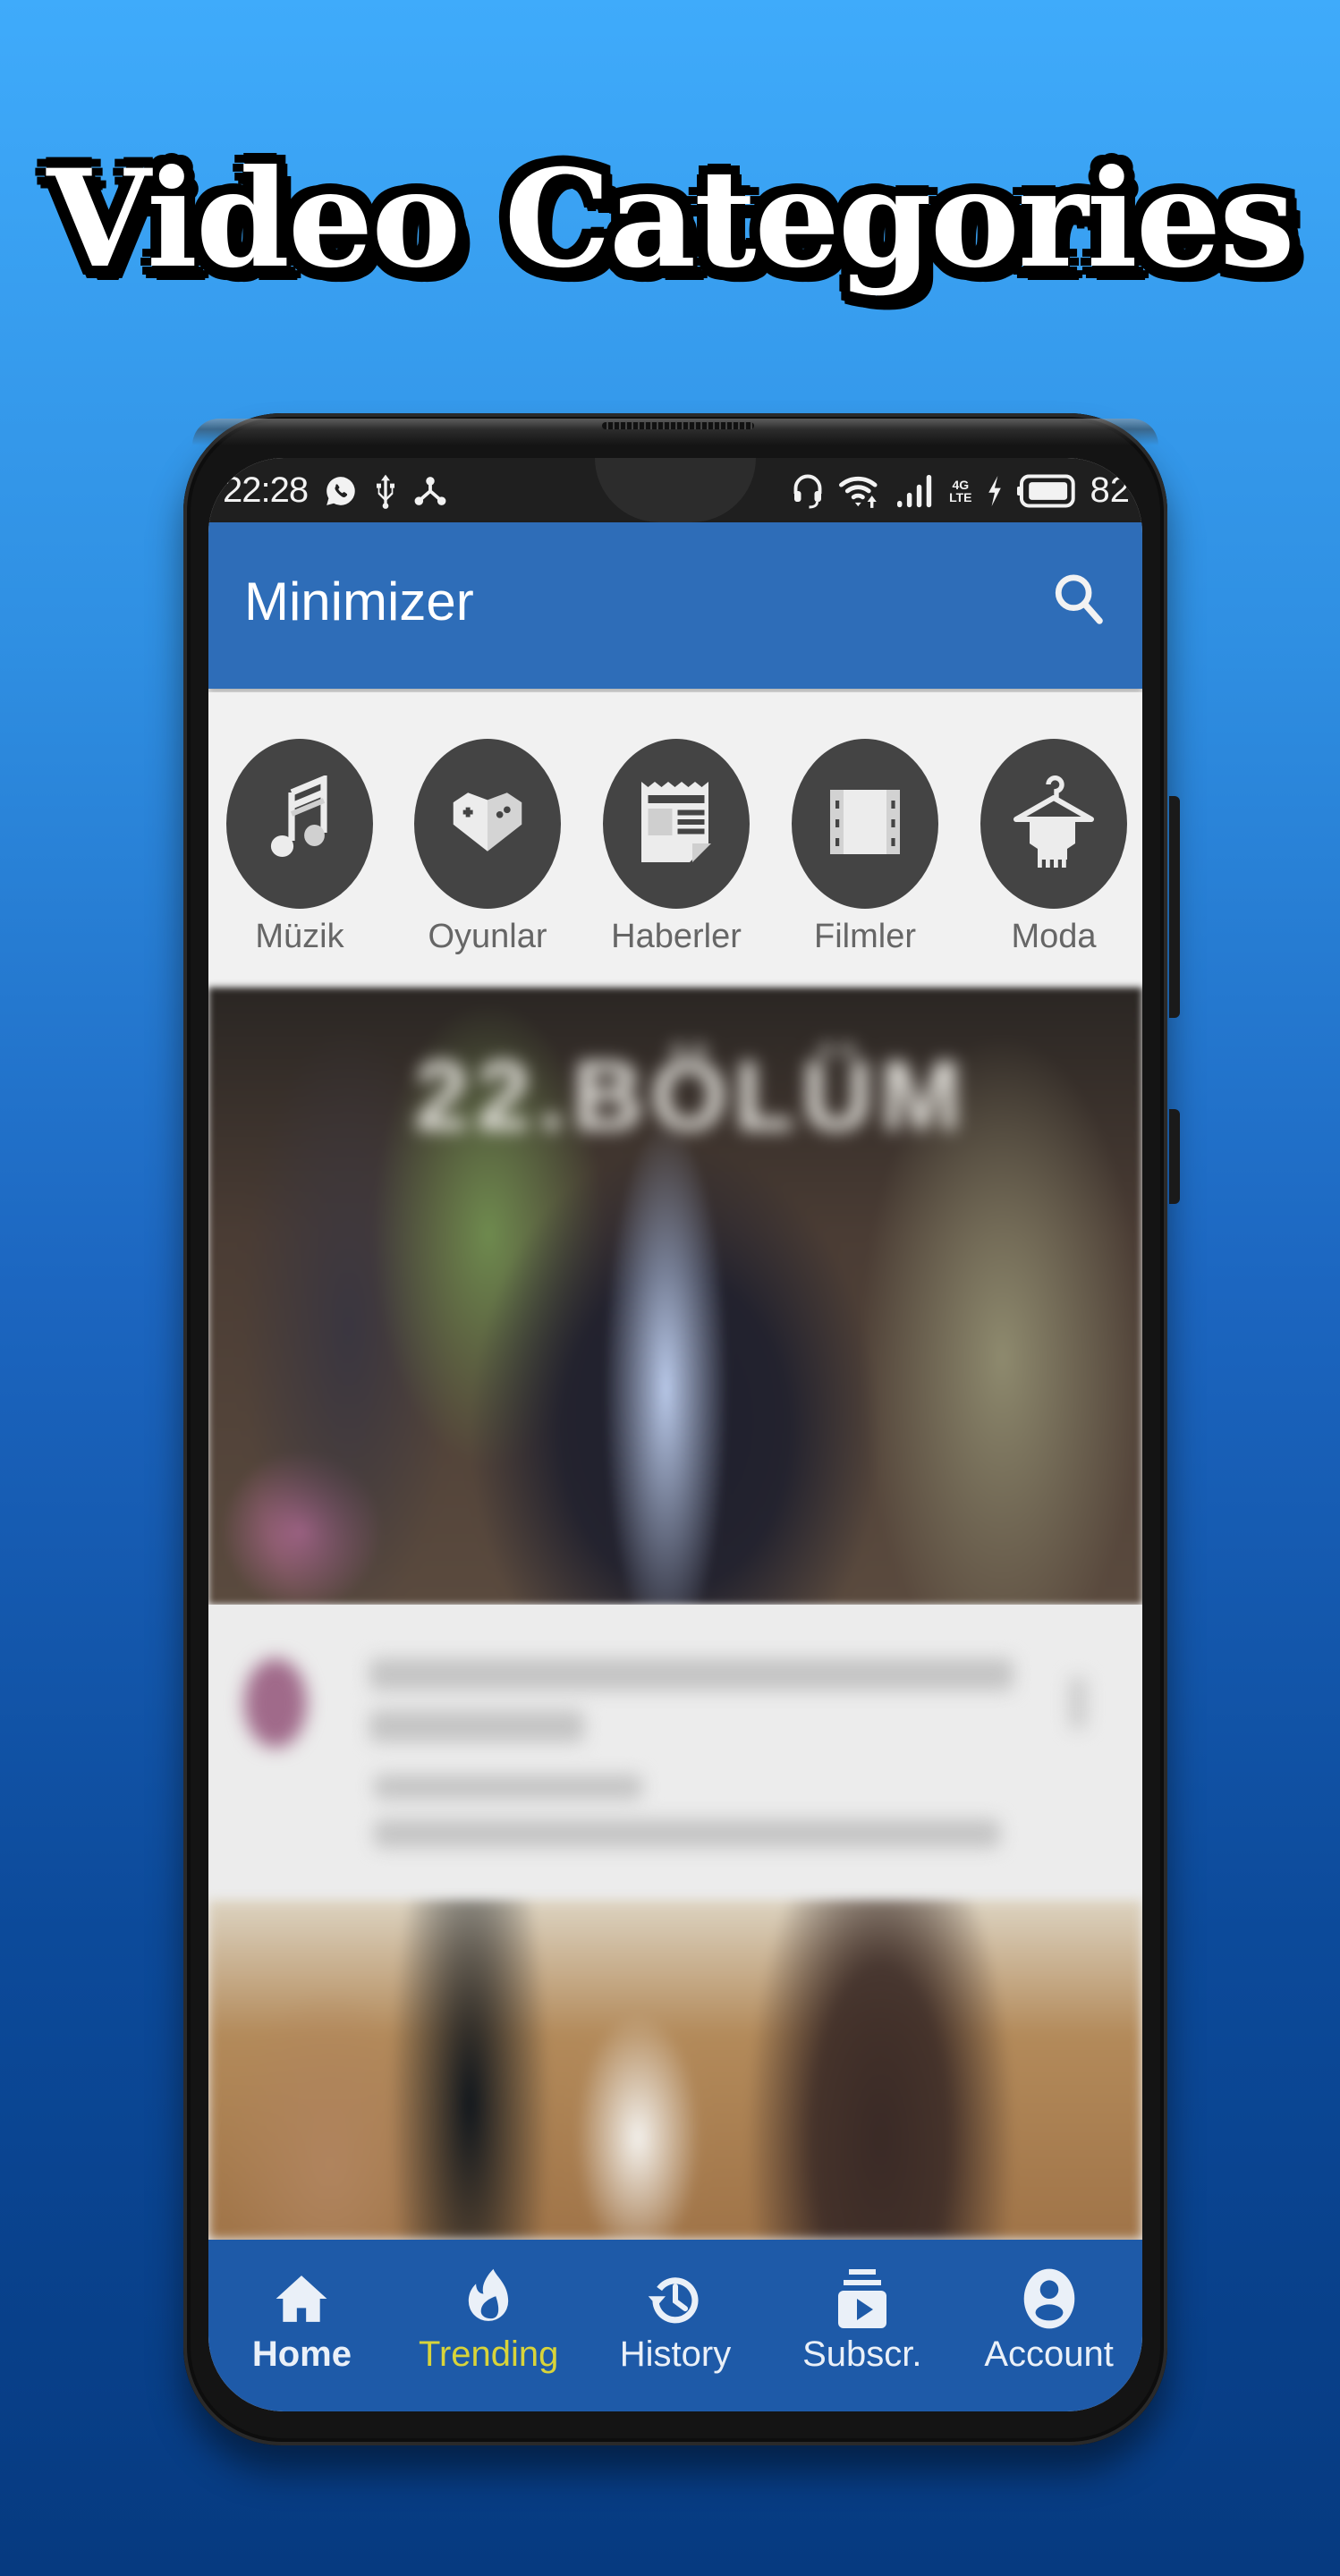  Describe the element at coordinates (1054, 824) in the screenshot. I see `hanger-icon` at that location.